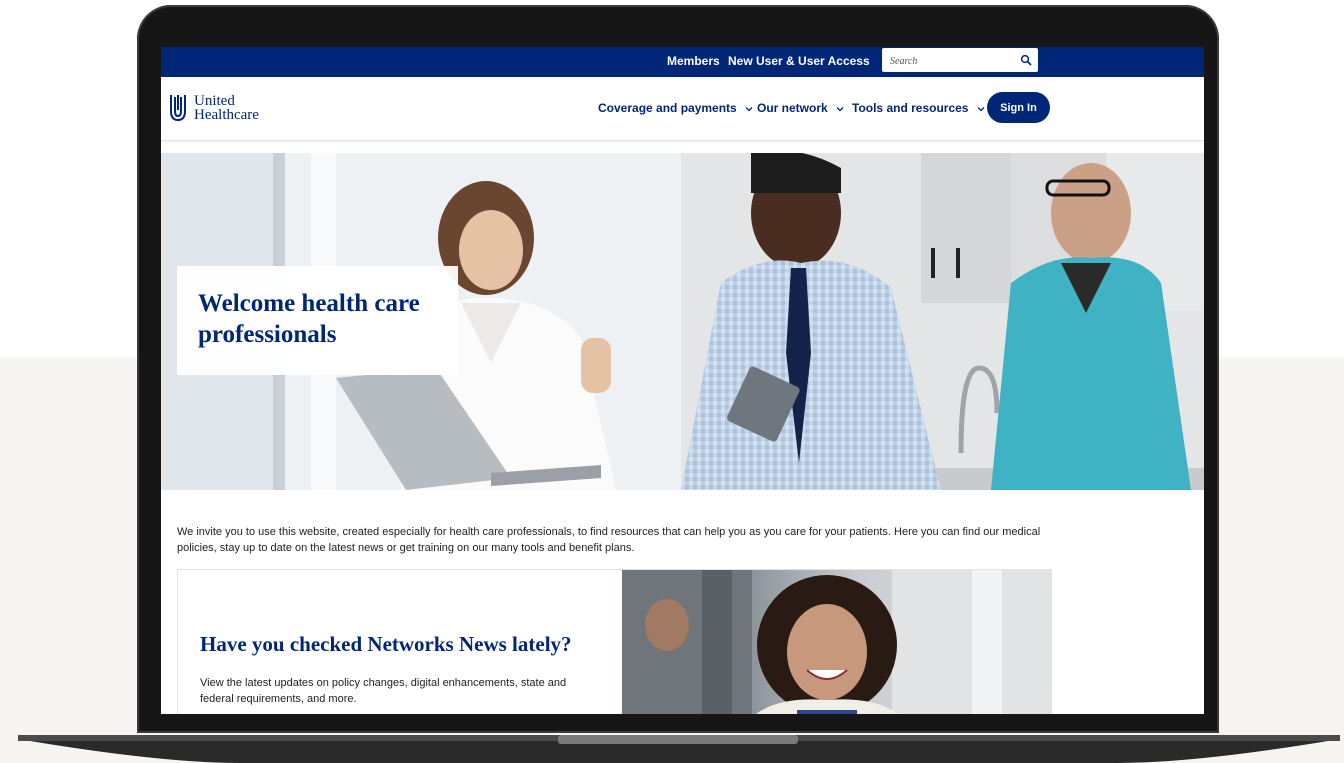 This screenshot has width=1344, height=763. I want to click on search-box, so click(960, 60).